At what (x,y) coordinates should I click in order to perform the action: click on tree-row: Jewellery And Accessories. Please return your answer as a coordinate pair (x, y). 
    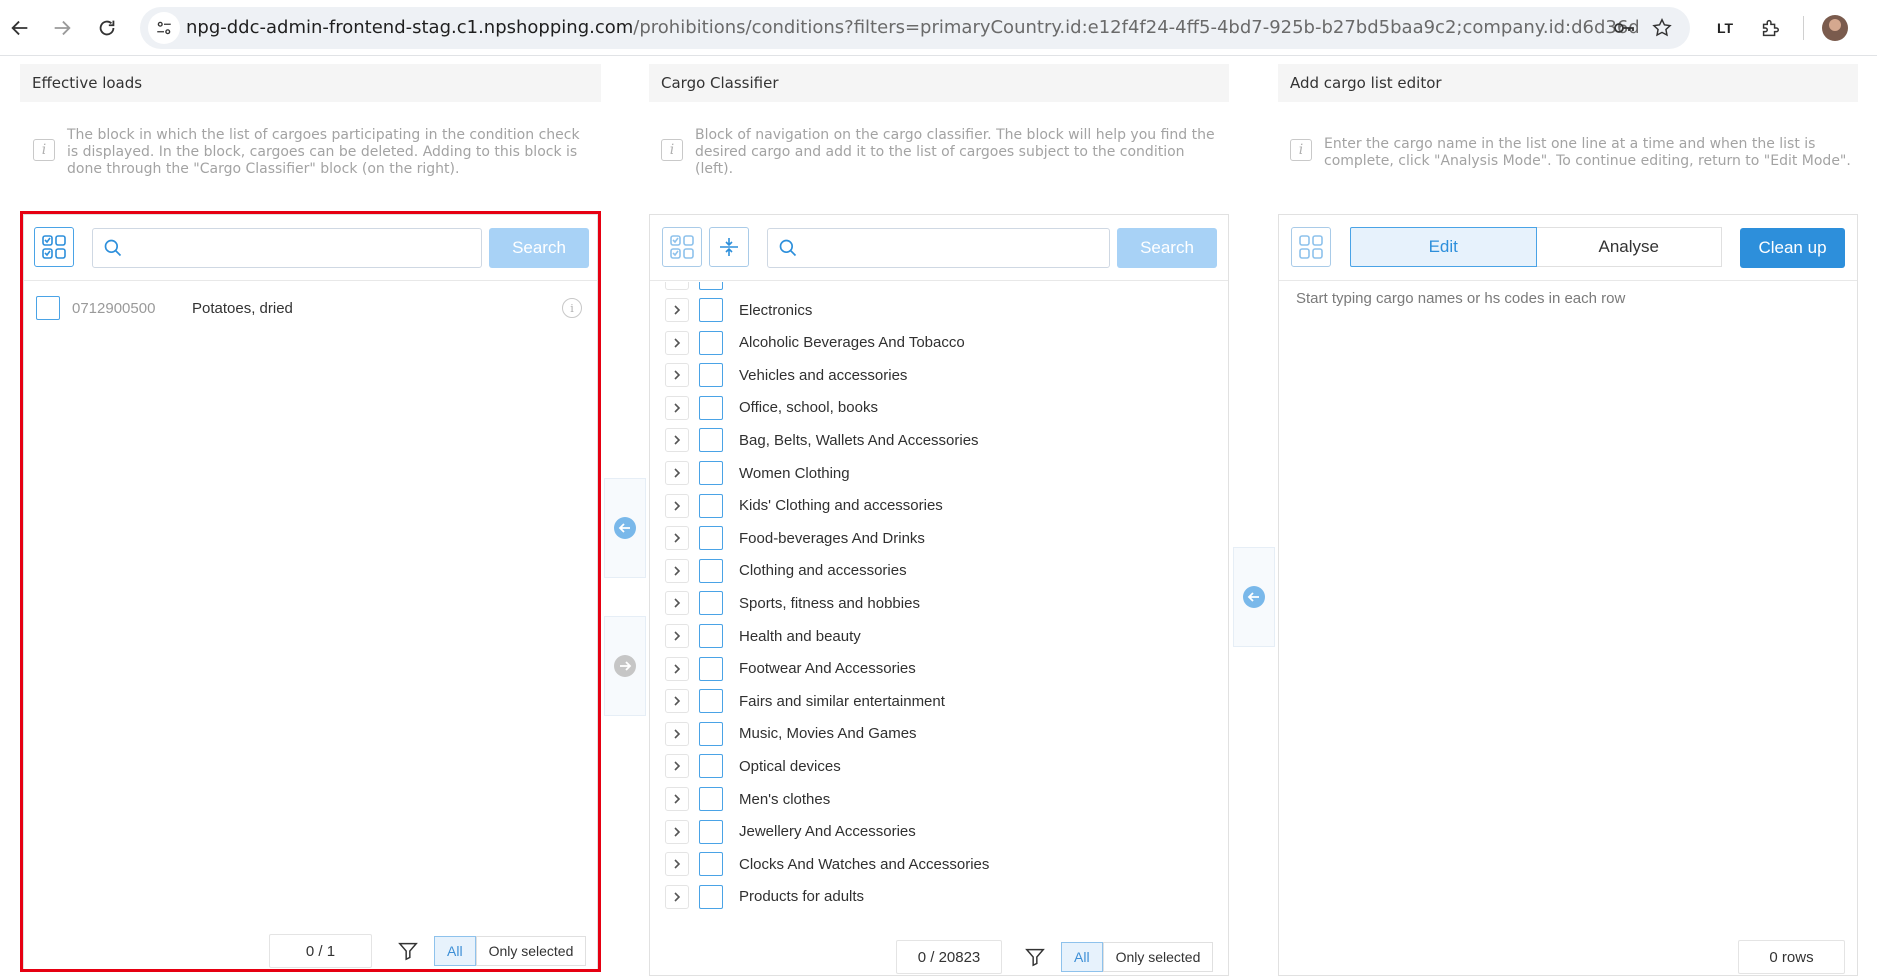
    Looking at the image, I should click on (790, 832).